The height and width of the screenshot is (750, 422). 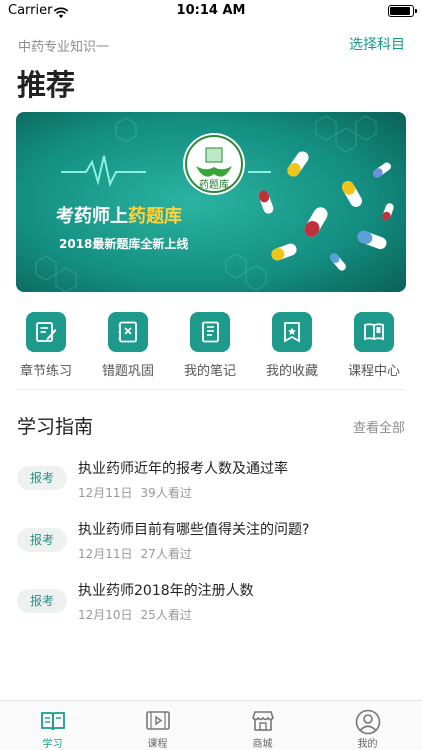 What do you see at coordinates (262, 744) in the screenshot?
I see `tab-label: 商城` at bounding box center [262, 744].